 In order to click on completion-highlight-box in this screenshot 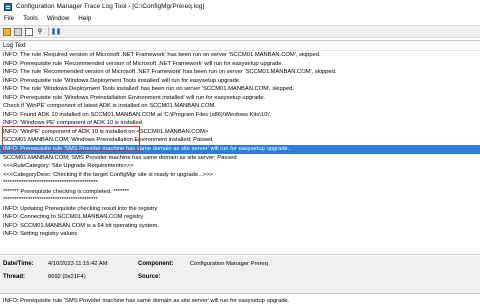, I will do `click(71, 138)`.